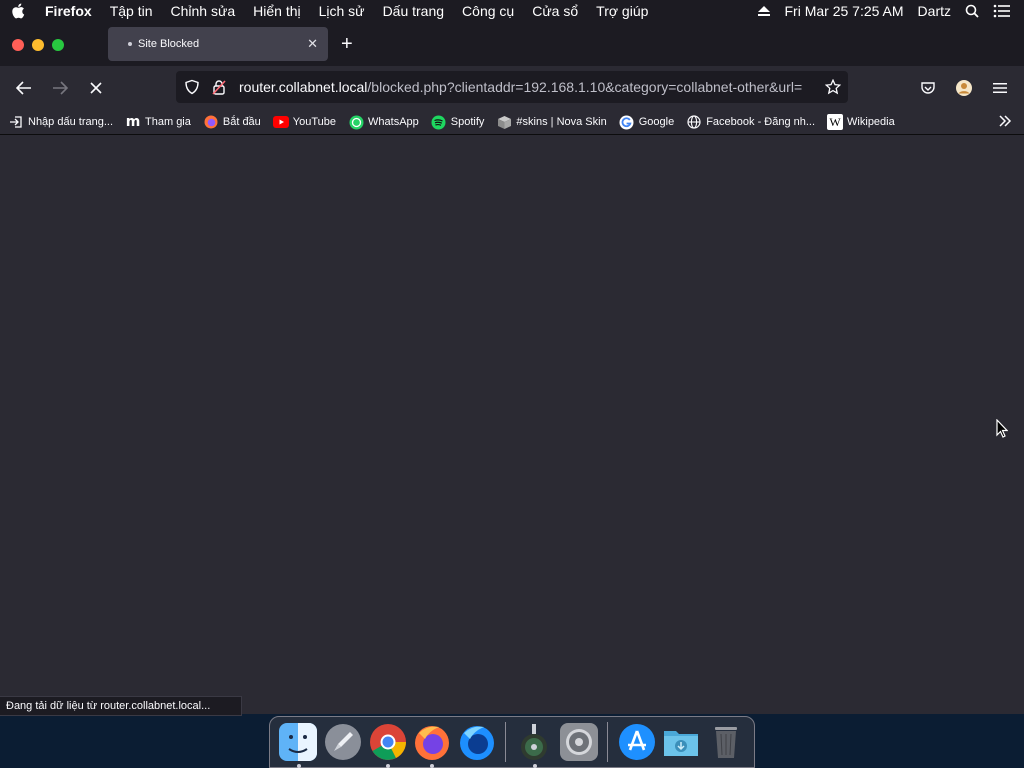 The height and width of the screenshot is (768, 1024). What do you see at coordinates (439, 122) in the screenshot?
I see `spotify-icon` at bounding box center [439, 122].